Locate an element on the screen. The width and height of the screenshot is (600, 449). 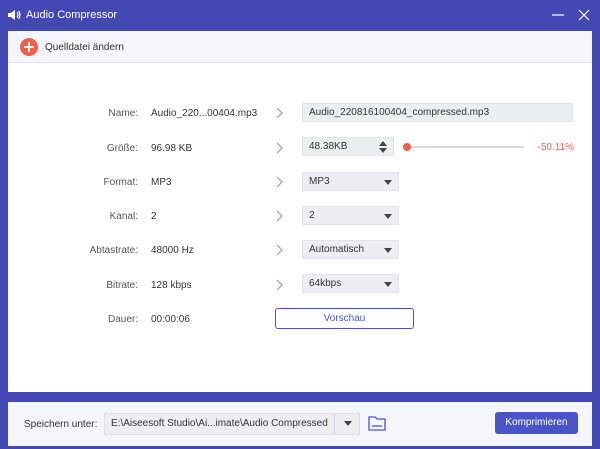
output-name-value: Audio_220816100404_compressed.mp3 is located at coordinates (399, 112).